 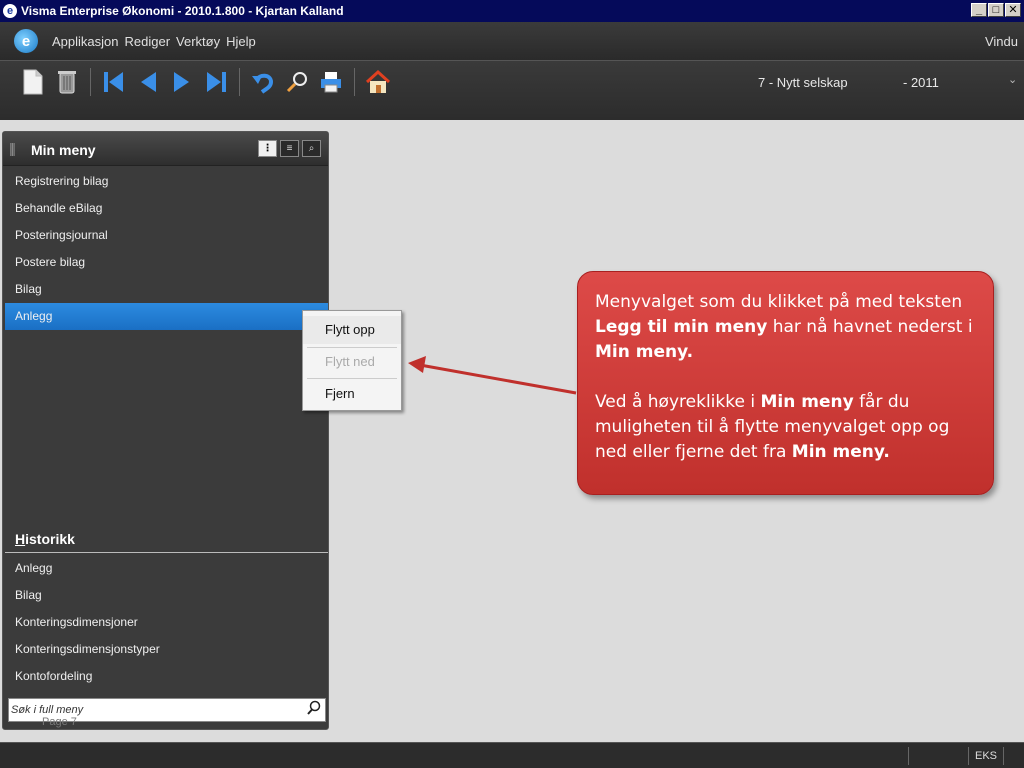 What do you see at coordinates (166, 676) in the screenshot?
I see `history-item-kontofordeling: Kontofordeling` at bounding box center [166, 676].